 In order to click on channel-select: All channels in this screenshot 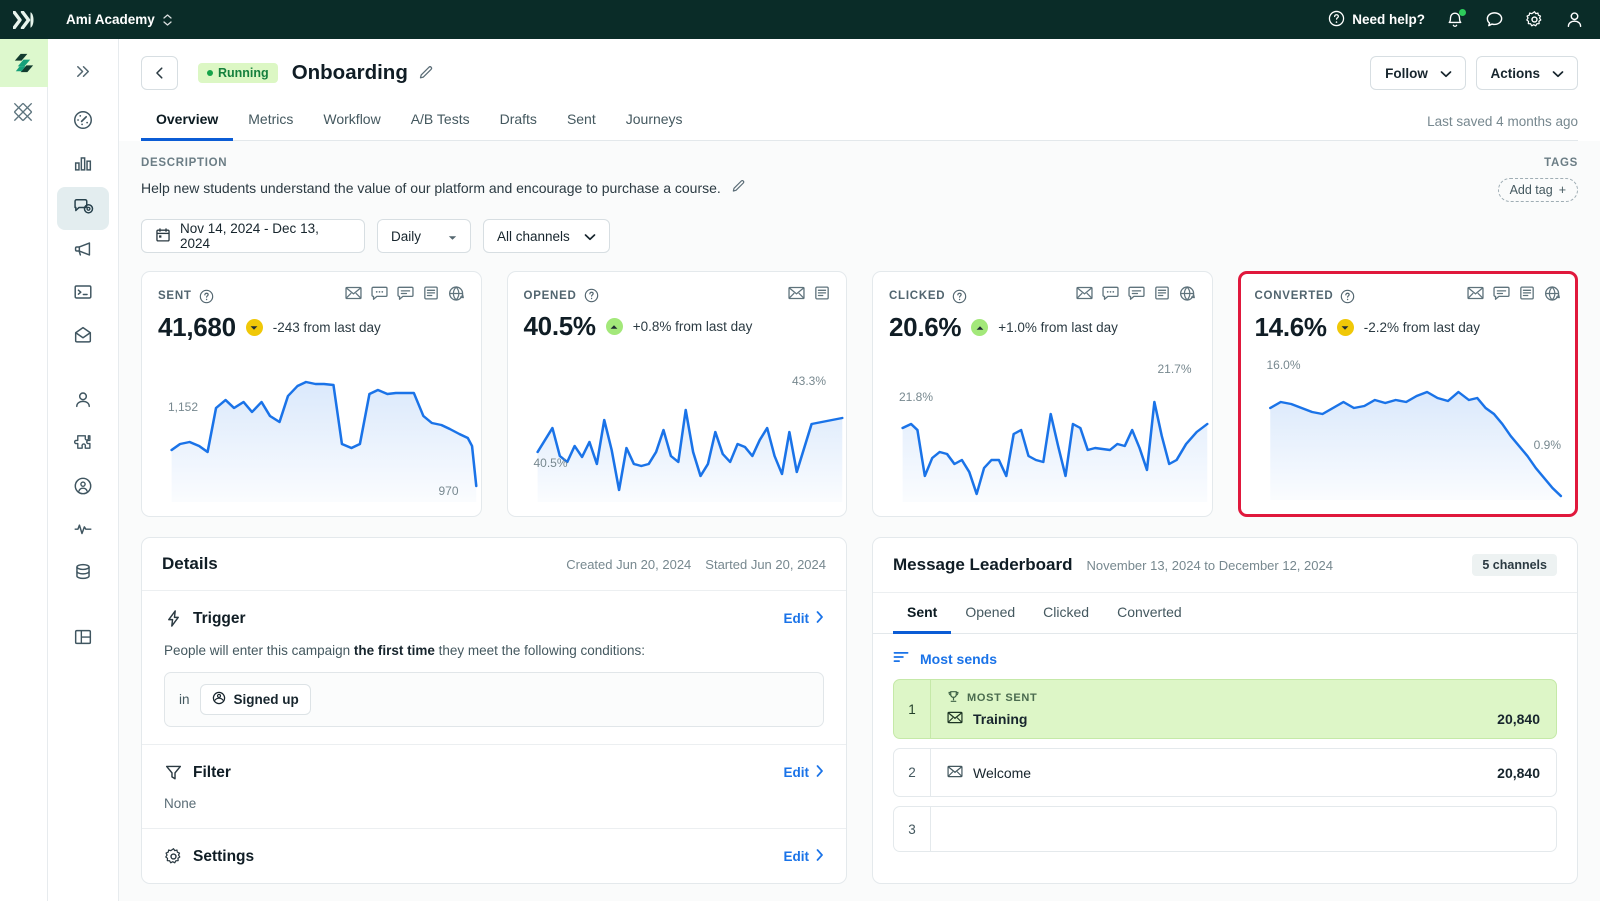, I will do `click(546, 236)`.